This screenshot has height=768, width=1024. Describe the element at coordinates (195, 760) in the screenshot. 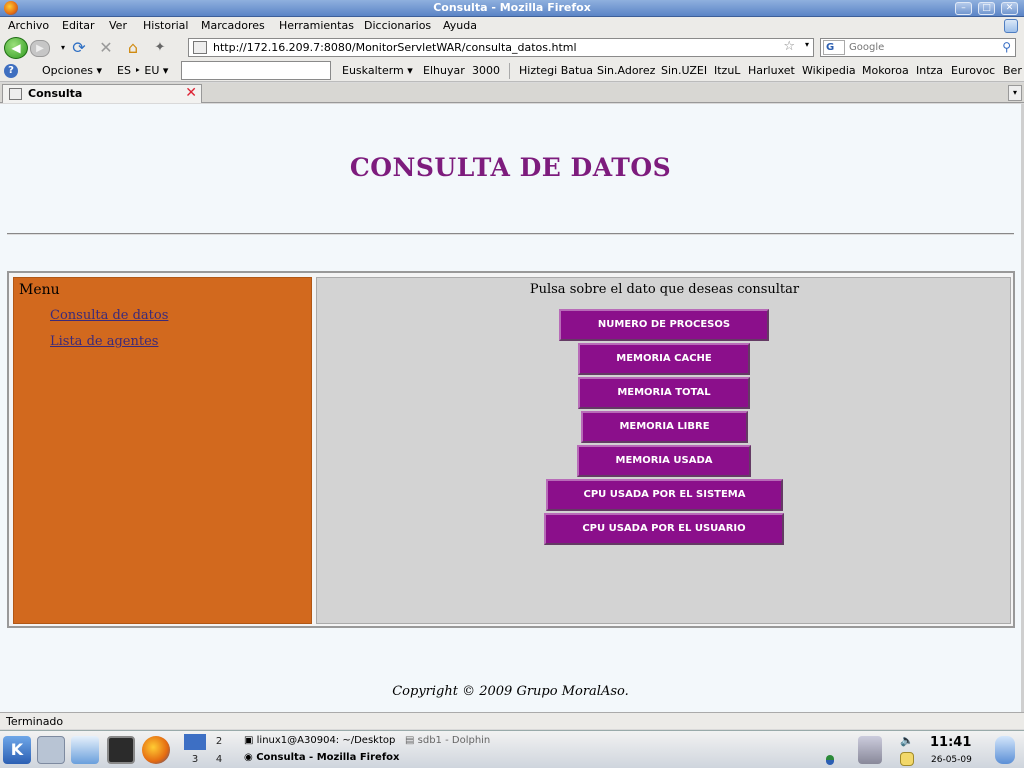

I see `desktop-3: 3` at that location.